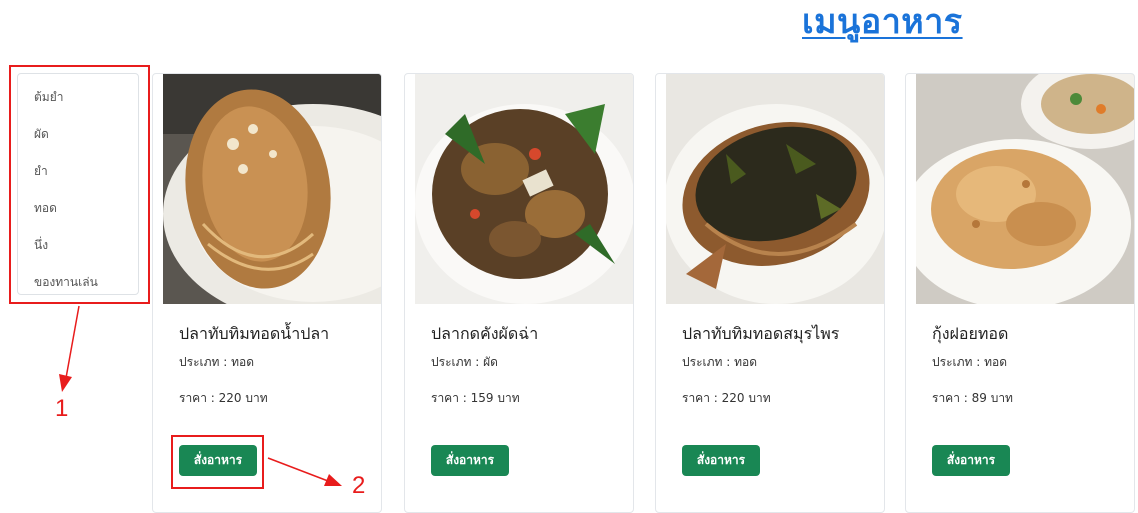 The image size is (1138, 513). What do you see at coordinates (475, 398) in the screenshot?
I see `menu-item-price: ราคา : 159 บาท` at bounding box center [475, 398].